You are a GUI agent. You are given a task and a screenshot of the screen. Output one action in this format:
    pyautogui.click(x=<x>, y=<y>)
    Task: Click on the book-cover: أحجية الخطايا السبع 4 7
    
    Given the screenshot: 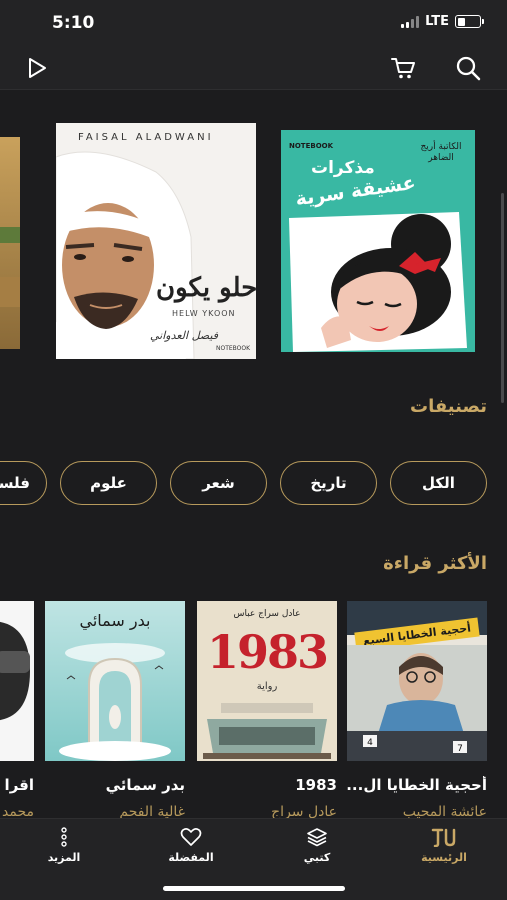 What is the action you would take?
    pyautogui.click(x=417, y=681)
    